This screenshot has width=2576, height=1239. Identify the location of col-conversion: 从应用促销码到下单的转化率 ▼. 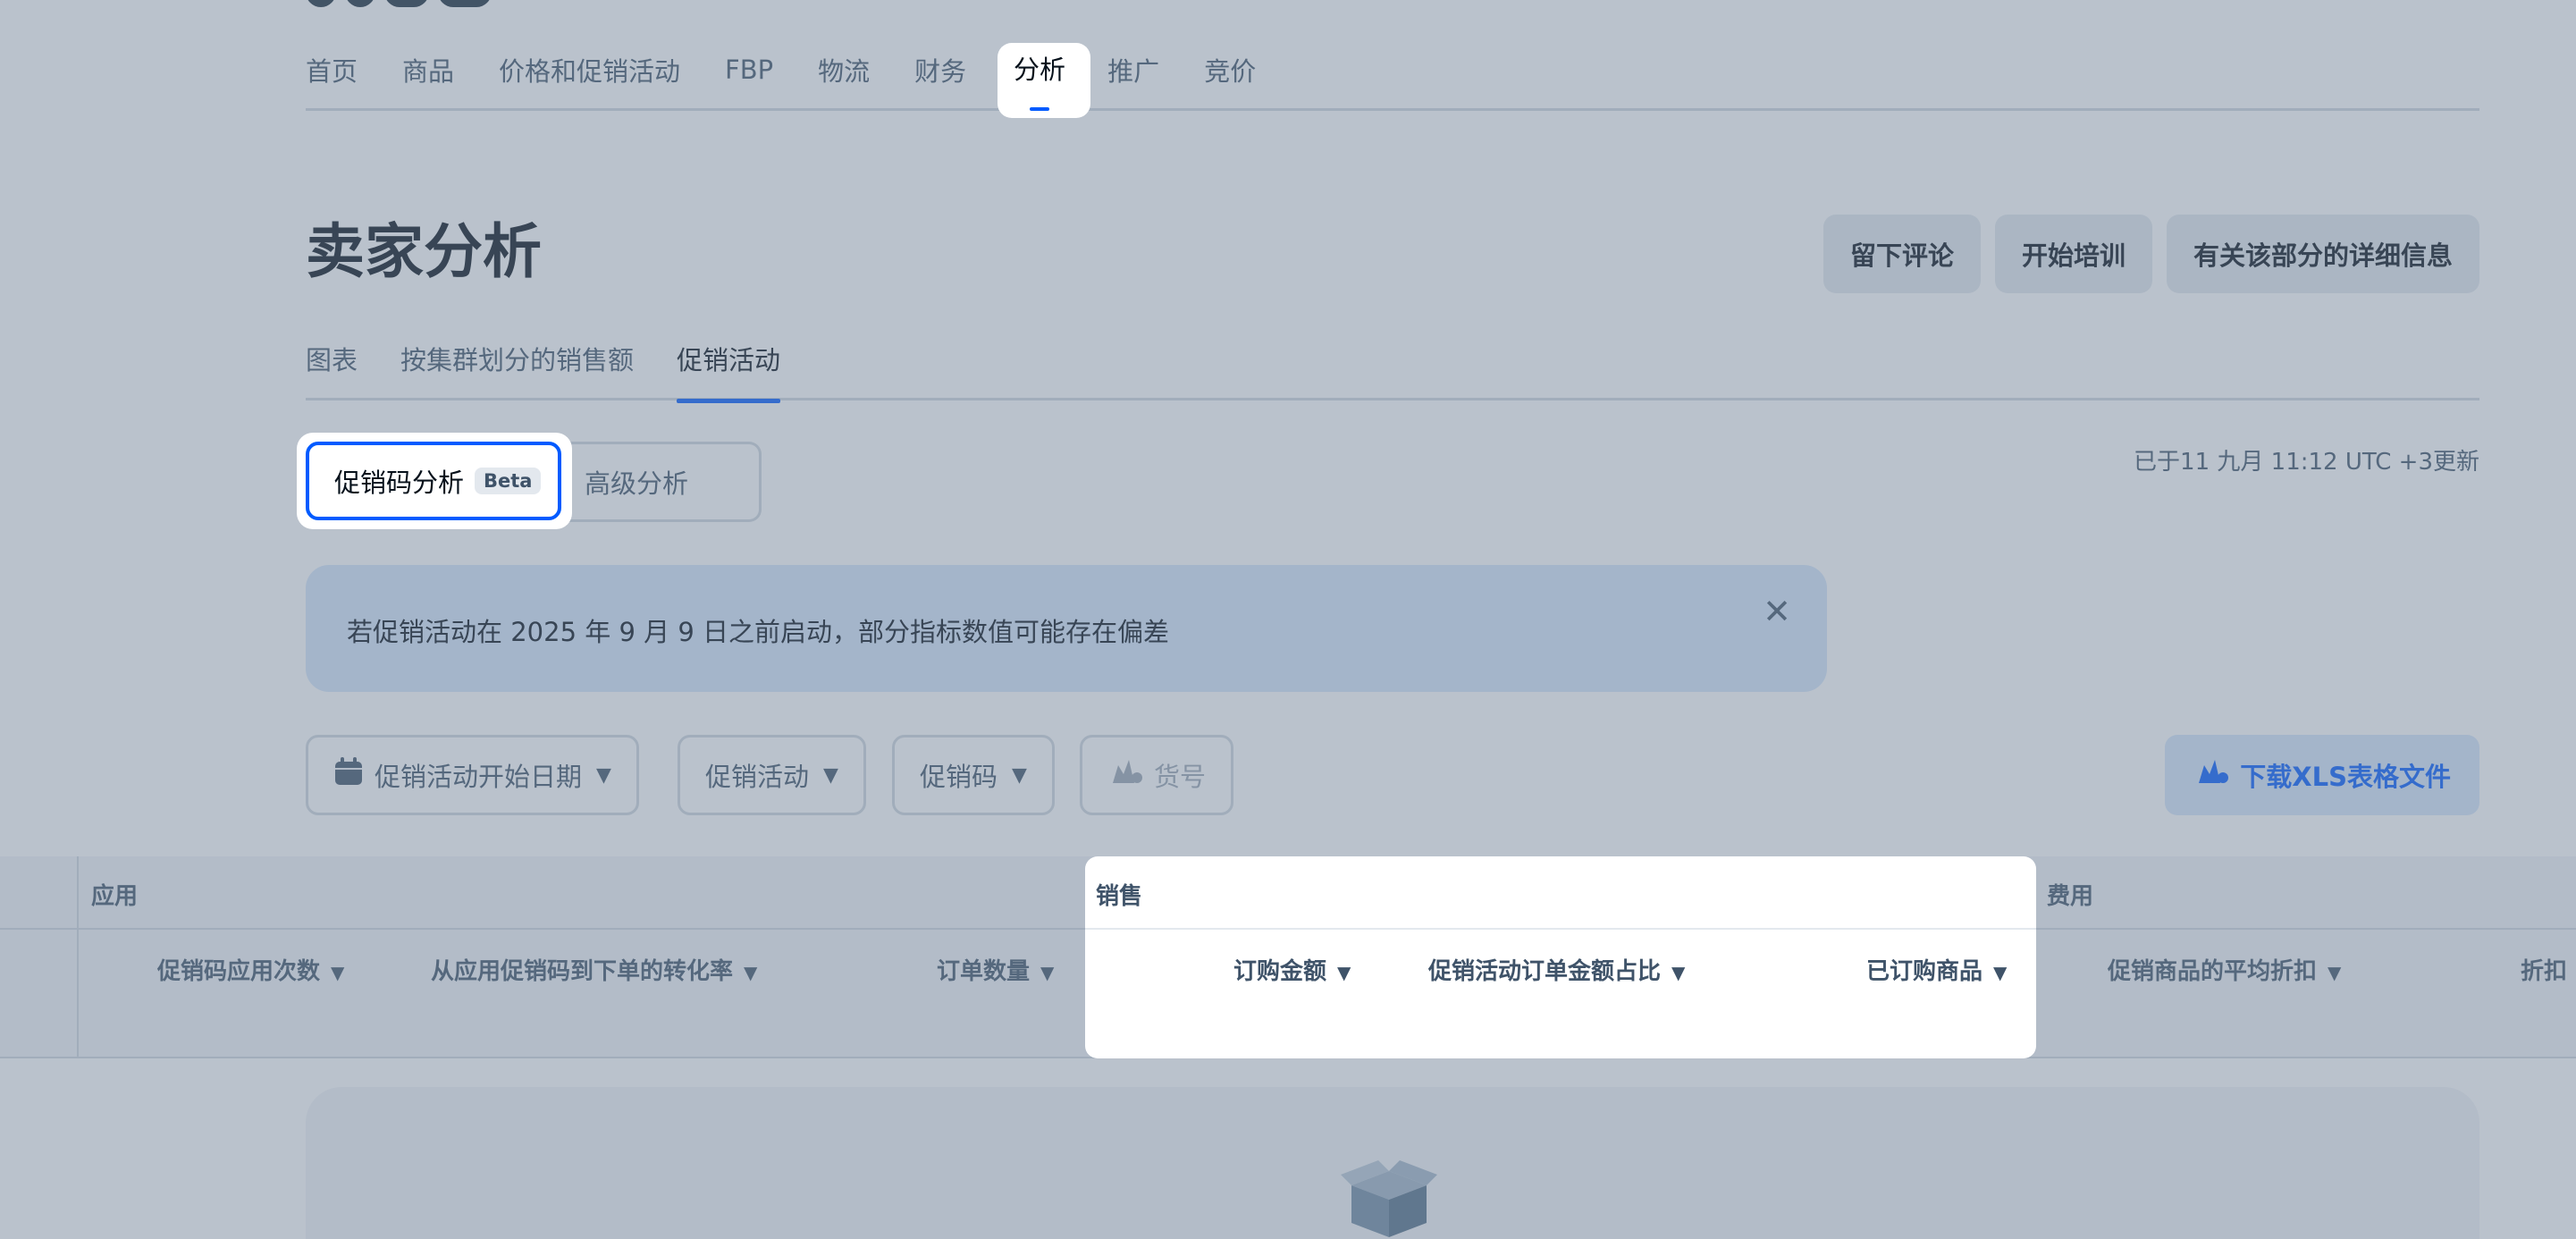
(594, 969).